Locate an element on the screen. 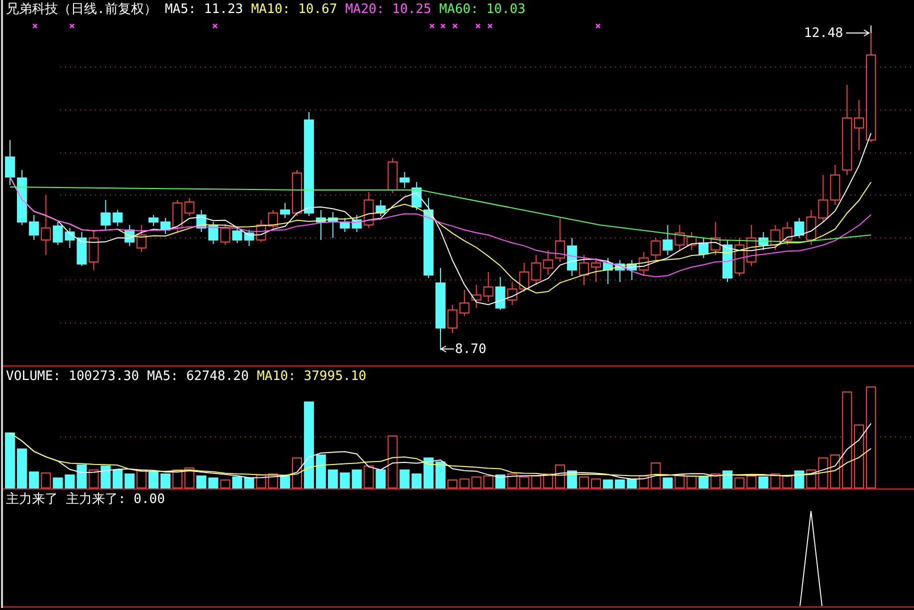 The image size is (914, 610). indicator-value: 主力来了: 0.00 is located at coordinates (115, 500).